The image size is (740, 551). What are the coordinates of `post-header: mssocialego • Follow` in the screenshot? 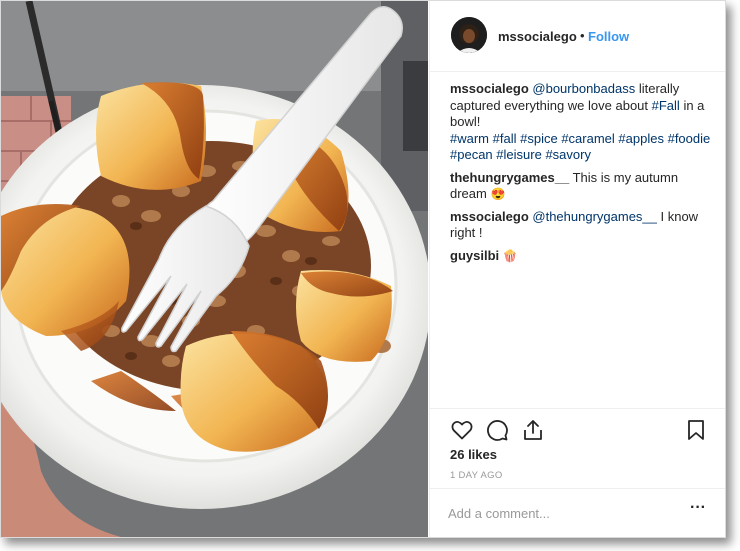 It's located at (577, 36).